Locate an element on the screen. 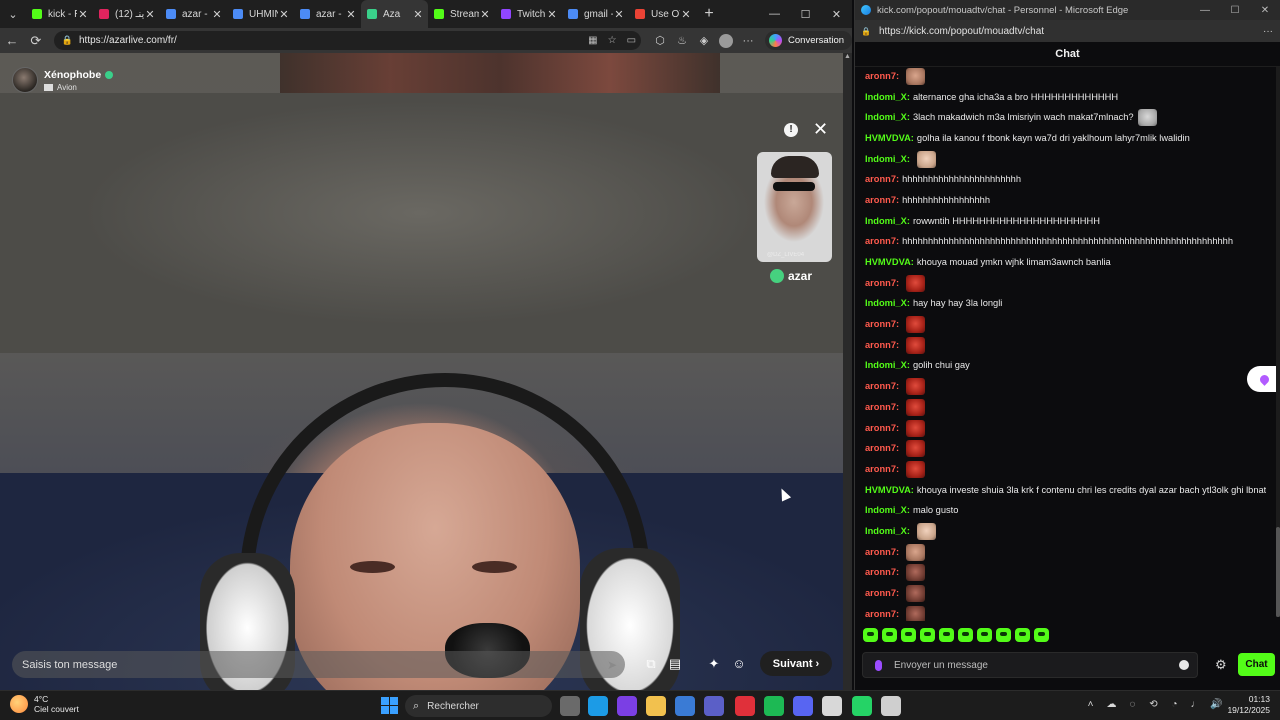 Image resolution: width=1280 pixels, height=720 pixels. browser-tab: Aza ✕ is located at coordinates (394, 14).